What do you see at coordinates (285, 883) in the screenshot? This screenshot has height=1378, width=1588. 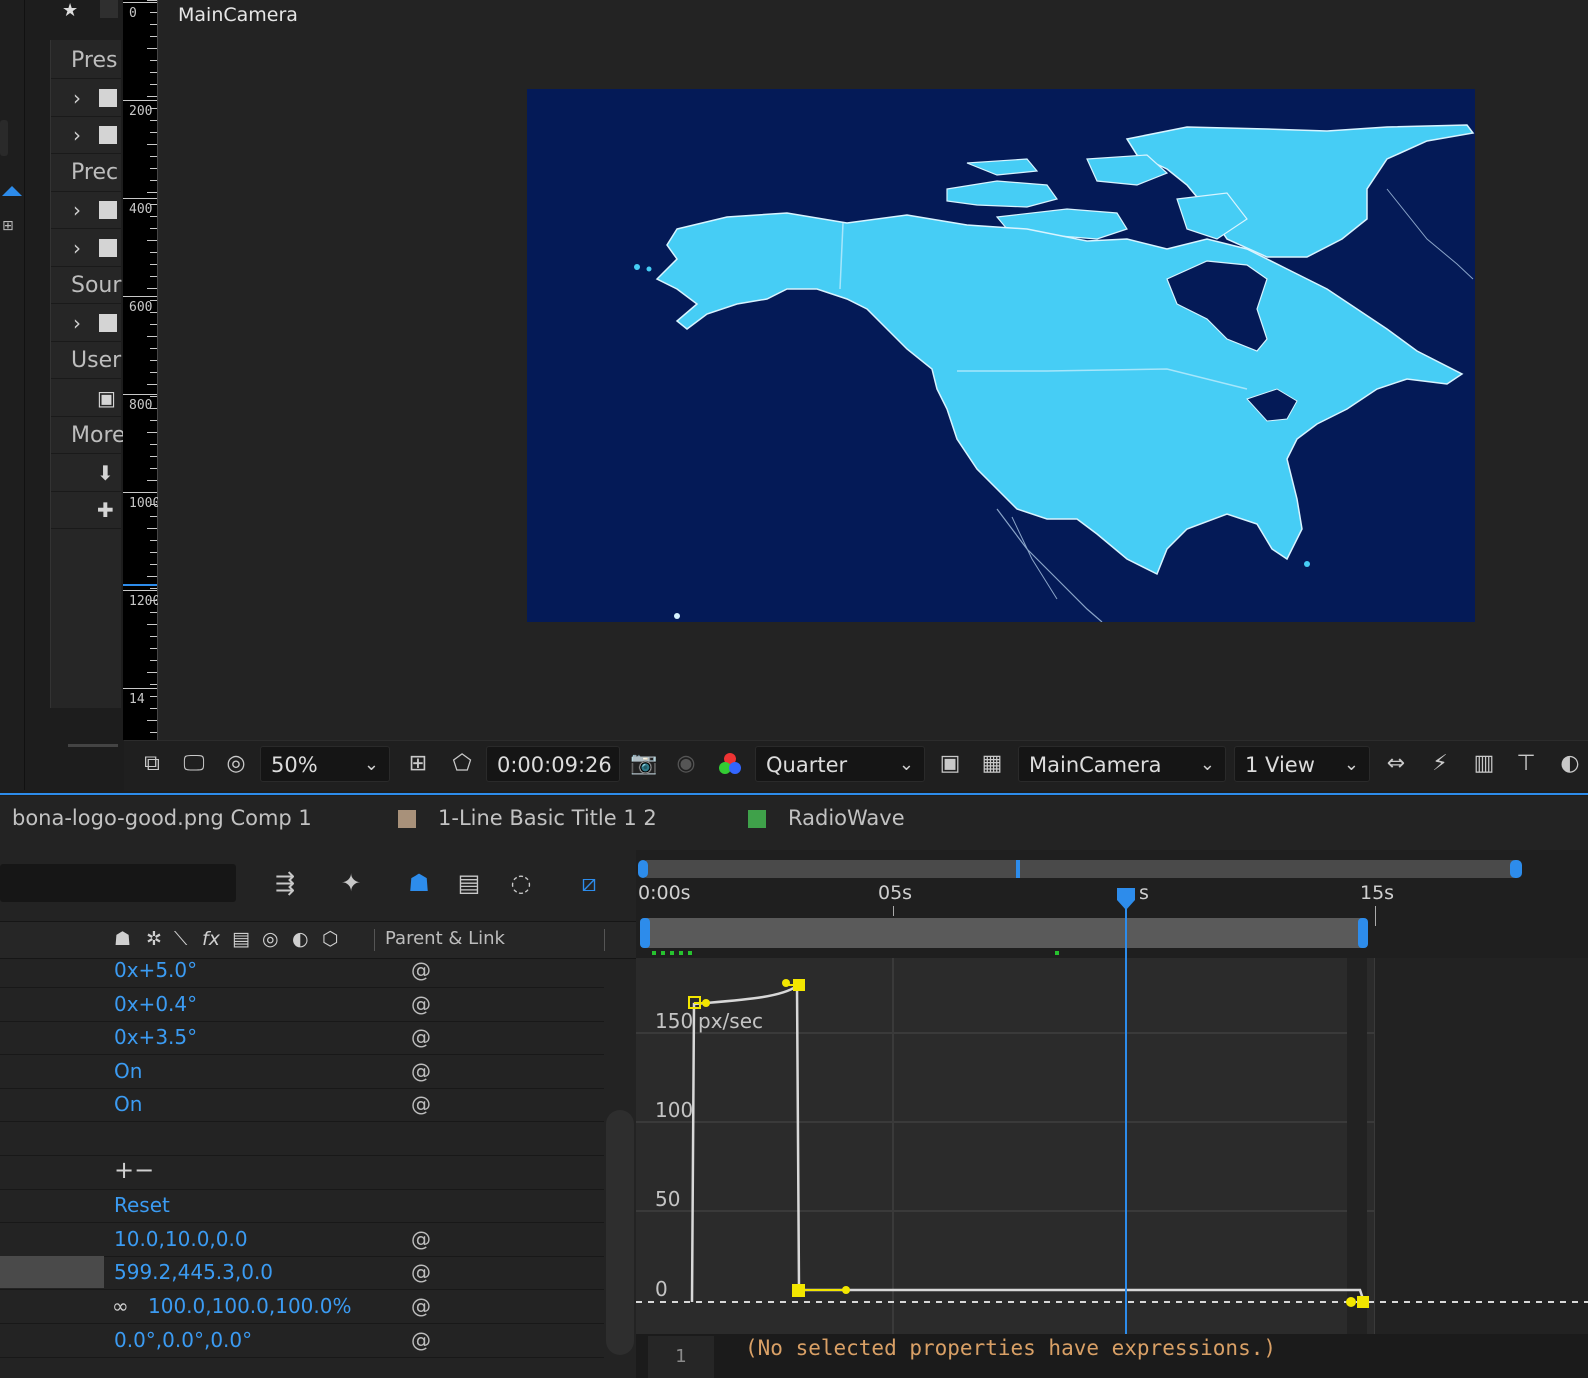 I see `composition-flowchart-icon: ⇶` at bounding box center [285, 883].